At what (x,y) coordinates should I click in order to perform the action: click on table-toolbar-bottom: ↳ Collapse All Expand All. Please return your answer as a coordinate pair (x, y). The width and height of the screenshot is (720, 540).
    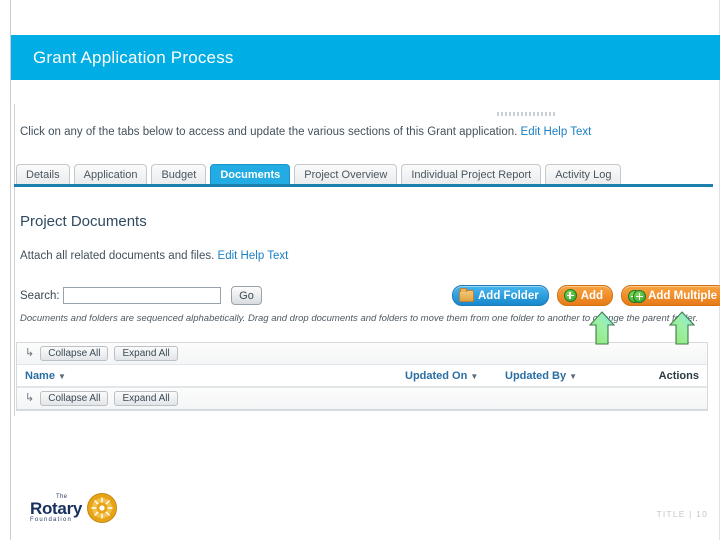
    Looking at the image, I should click on (362, 398).